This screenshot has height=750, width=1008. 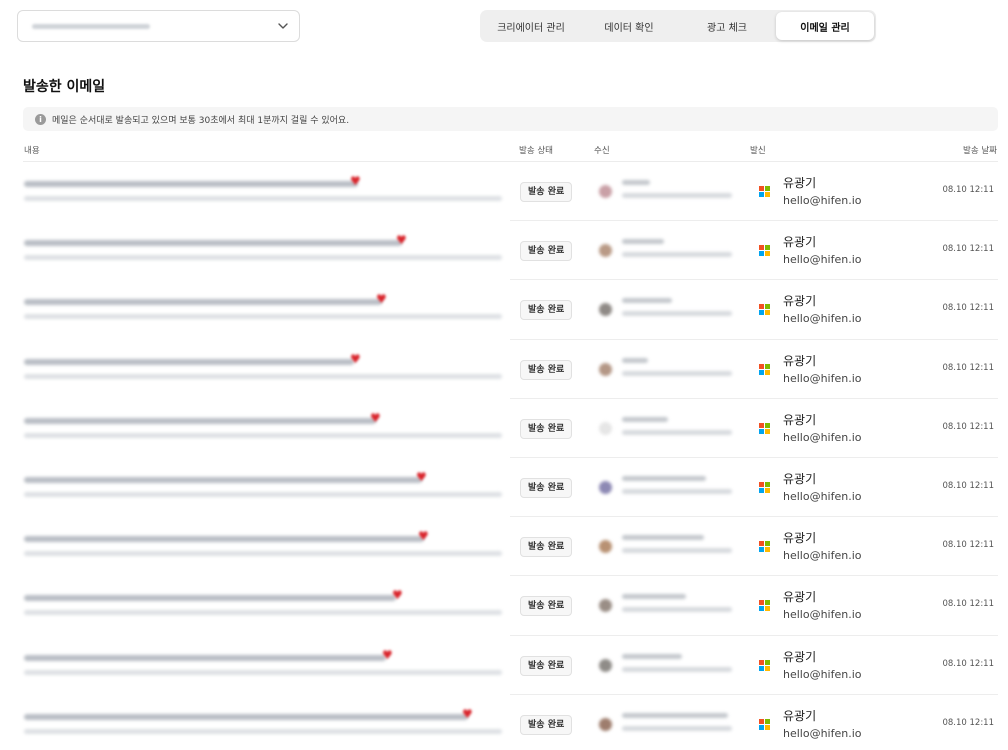 I want to click on tab-data-check: 데이터 확인, so click(x=629, y=26).